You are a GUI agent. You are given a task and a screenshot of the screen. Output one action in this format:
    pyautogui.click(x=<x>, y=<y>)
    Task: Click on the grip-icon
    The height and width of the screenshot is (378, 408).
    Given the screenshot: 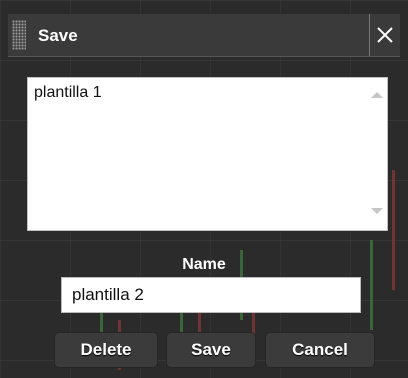 What is the action you would take?
    pyautogui.click(x=19, y=35)
    